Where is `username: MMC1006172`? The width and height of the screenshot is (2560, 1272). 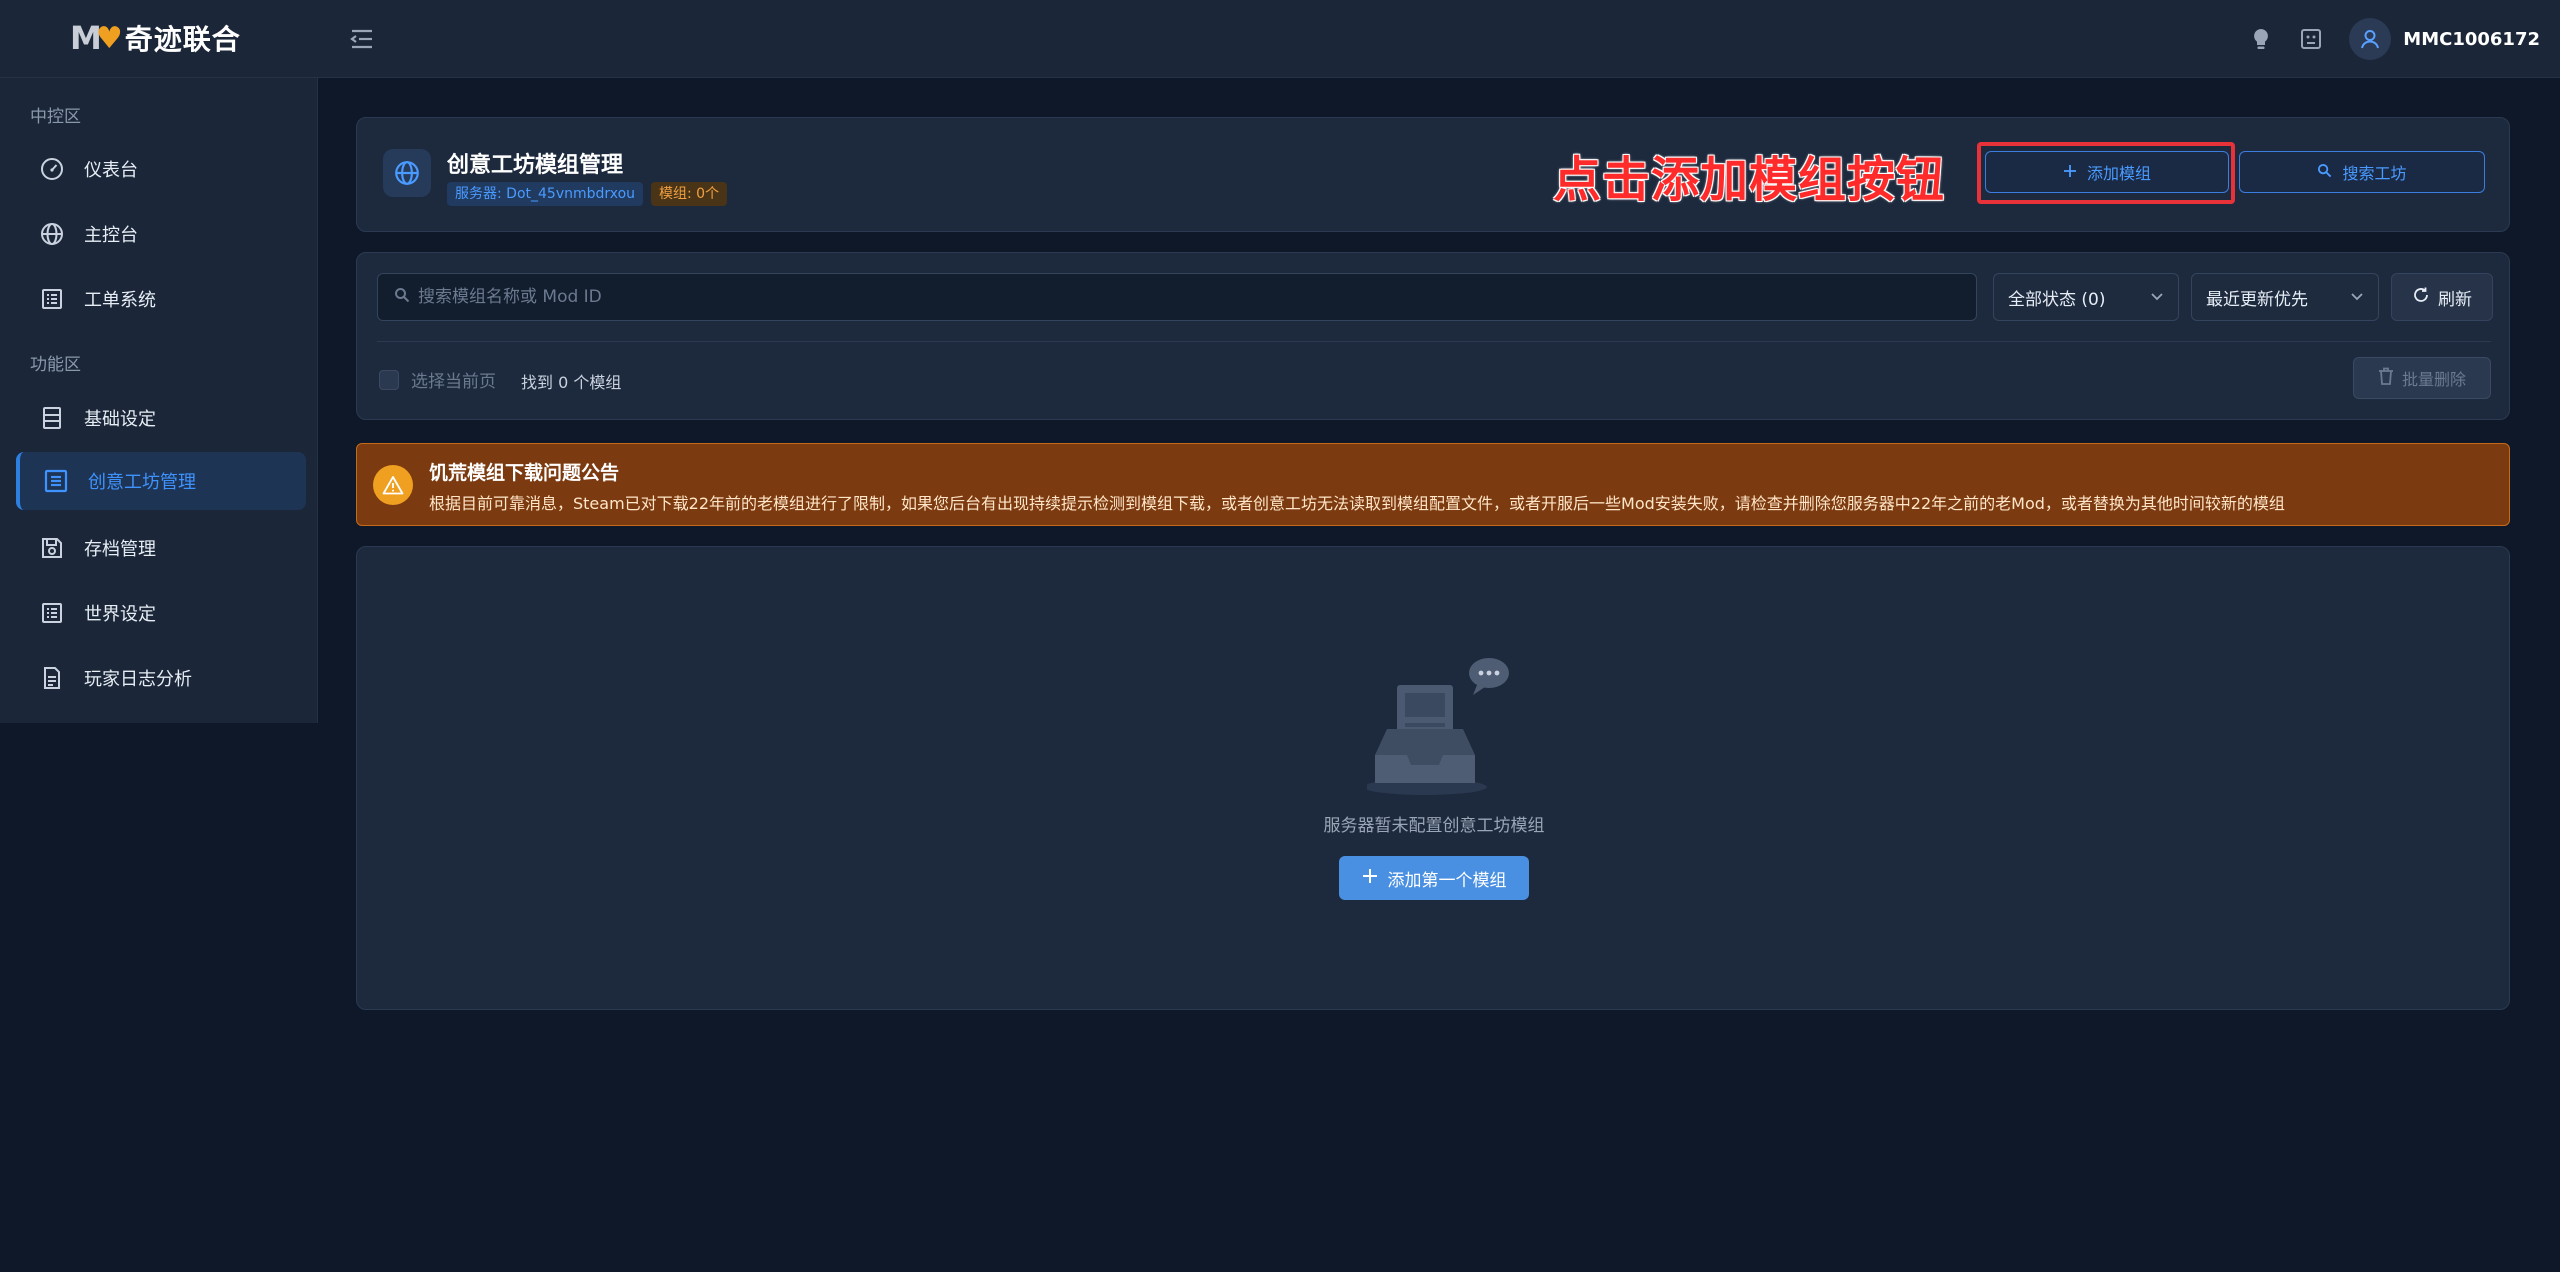 username: MMC1006172 is located at coordinates (2471, 39).